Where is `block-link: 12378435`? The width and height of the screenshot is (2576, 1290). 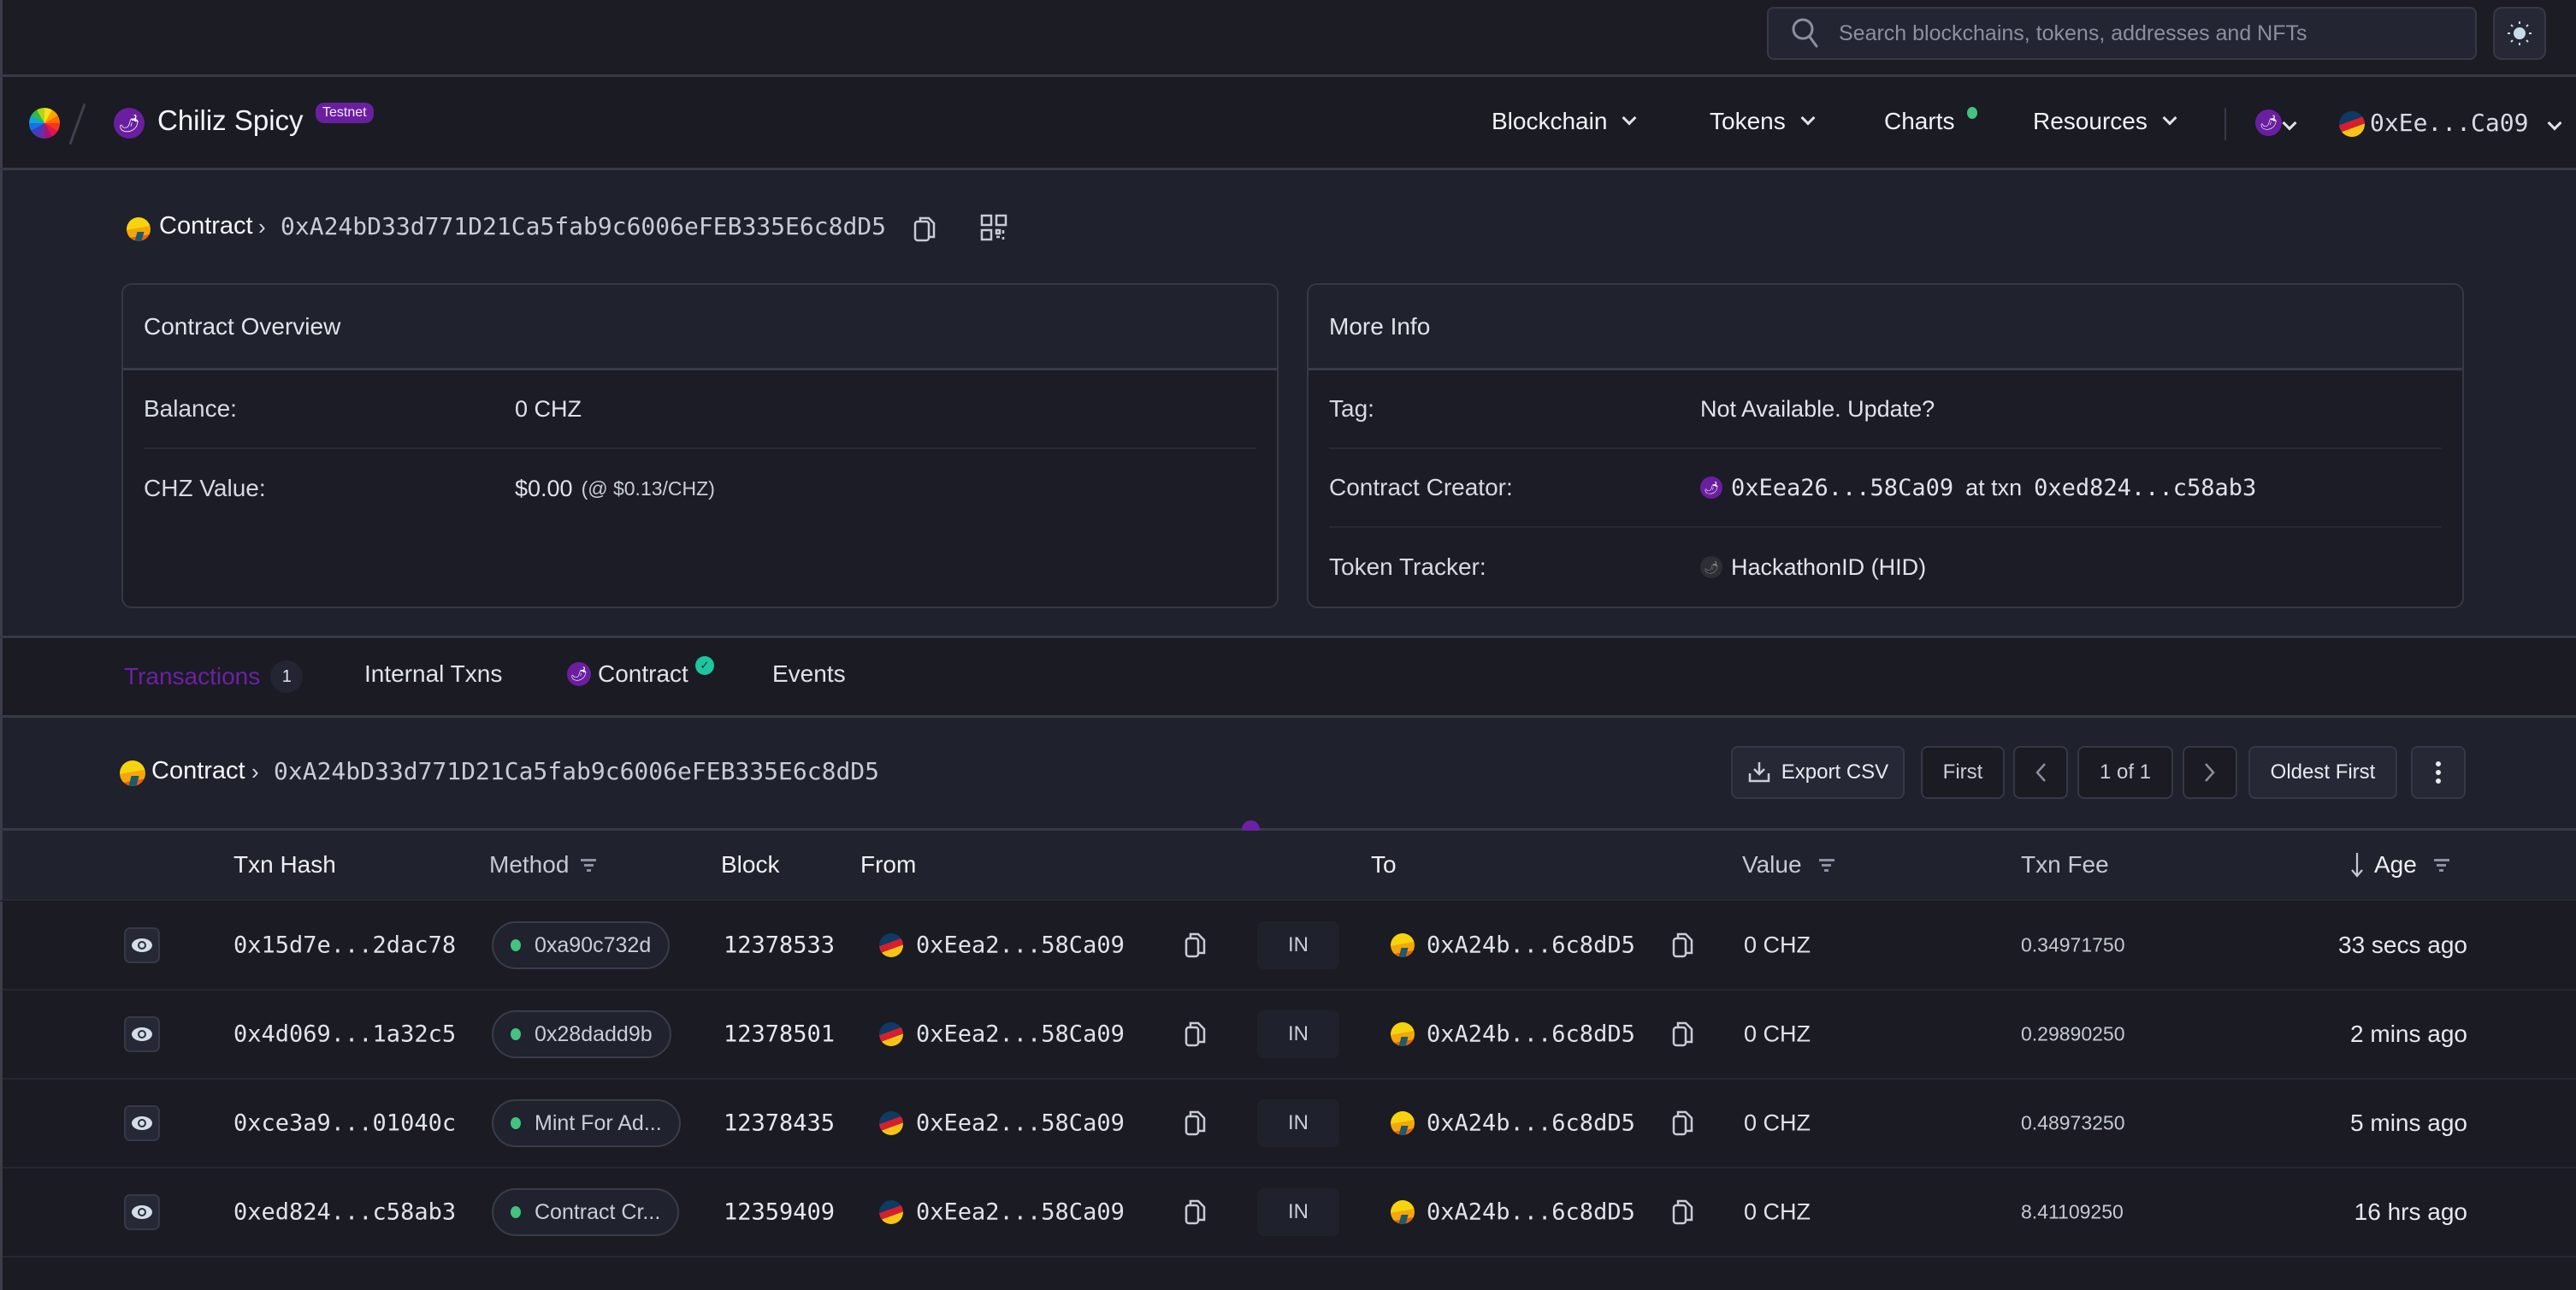
block-link: 12378435 is located at coordinates (779, 1123).